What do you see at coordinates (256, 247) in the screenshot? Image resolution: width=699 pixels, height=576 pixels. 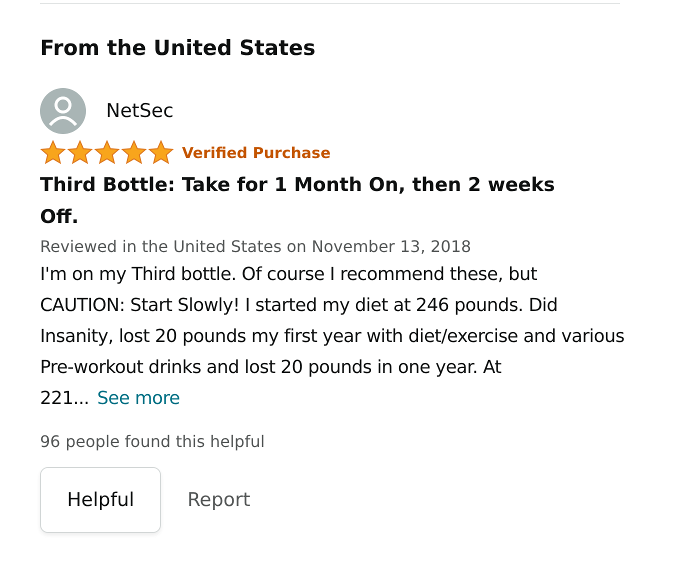 I see `review-date: Reviewed in the United States on November 13, 2018` at bounding box center [256, 247].